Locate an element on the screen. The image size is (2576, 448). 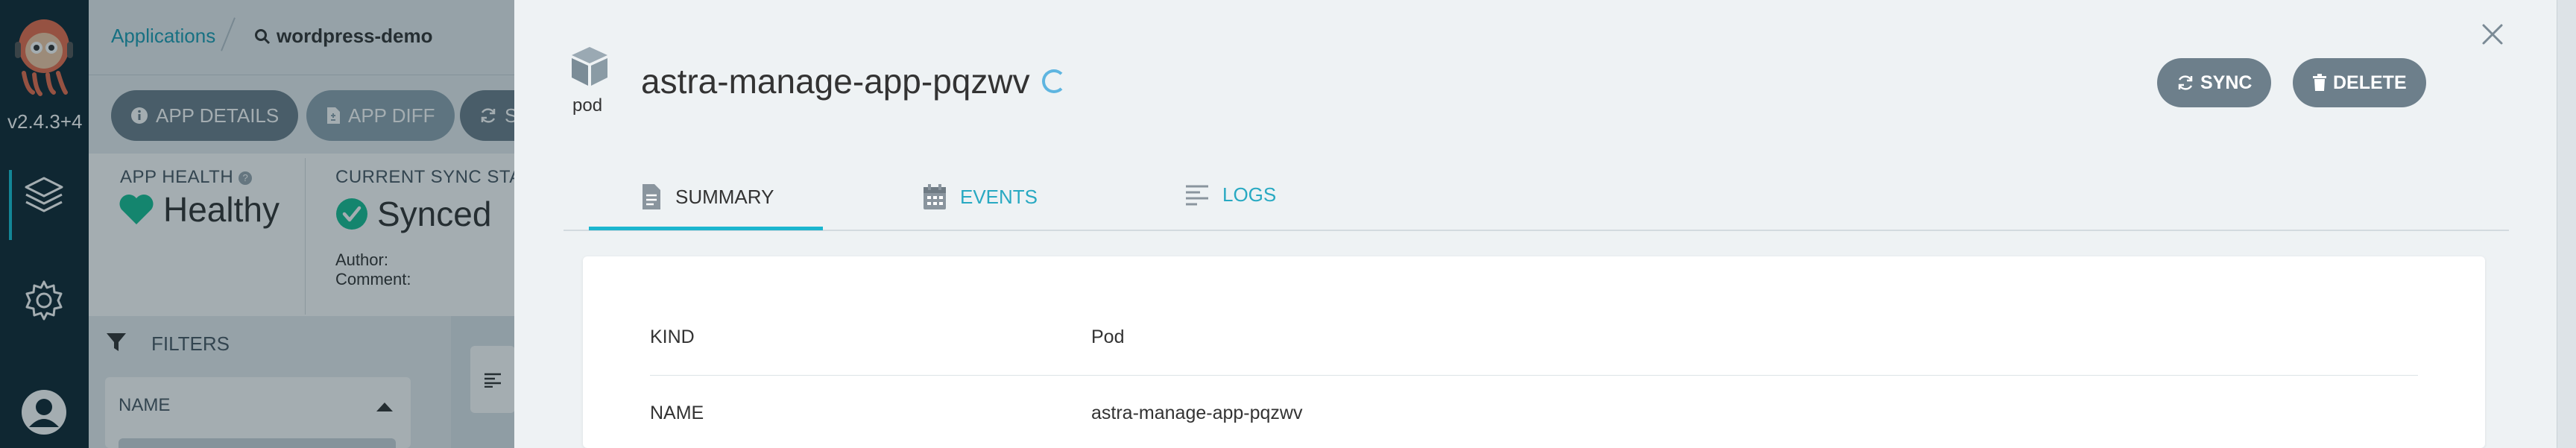
trash-icon is located at coordinates (2319, 82).